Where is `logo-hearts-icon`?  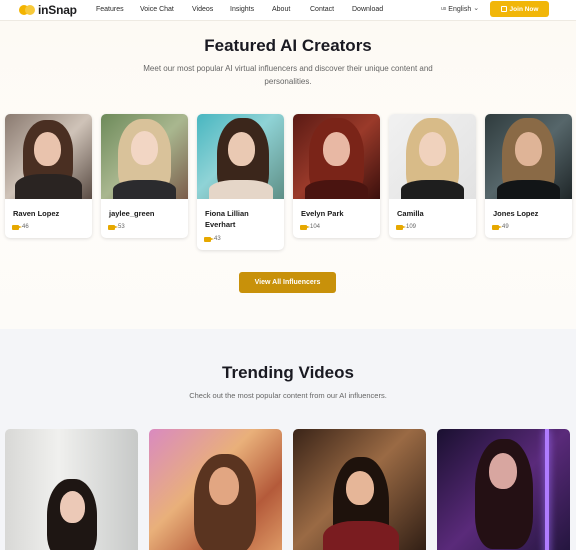 logo-hearts-icon is located at coordinates (27, 10).